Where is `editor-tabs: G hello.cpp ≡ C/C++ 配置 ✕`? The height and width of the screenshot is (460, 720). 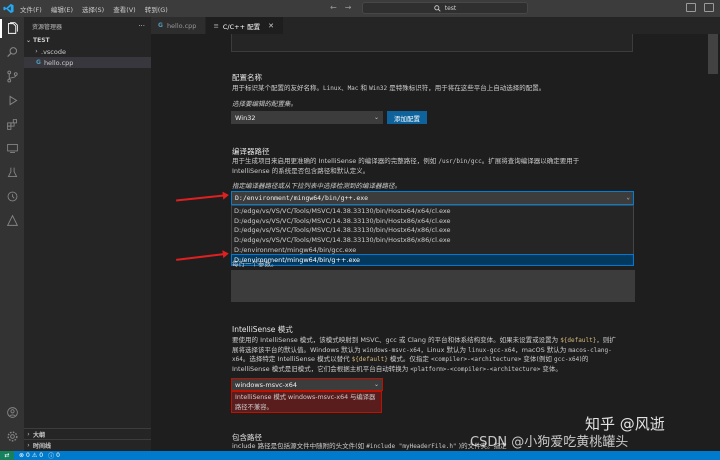
editor-tabs: G hello.cpp ≡ C/C++ 配置 ✕ is located at coordinates (435, 25).